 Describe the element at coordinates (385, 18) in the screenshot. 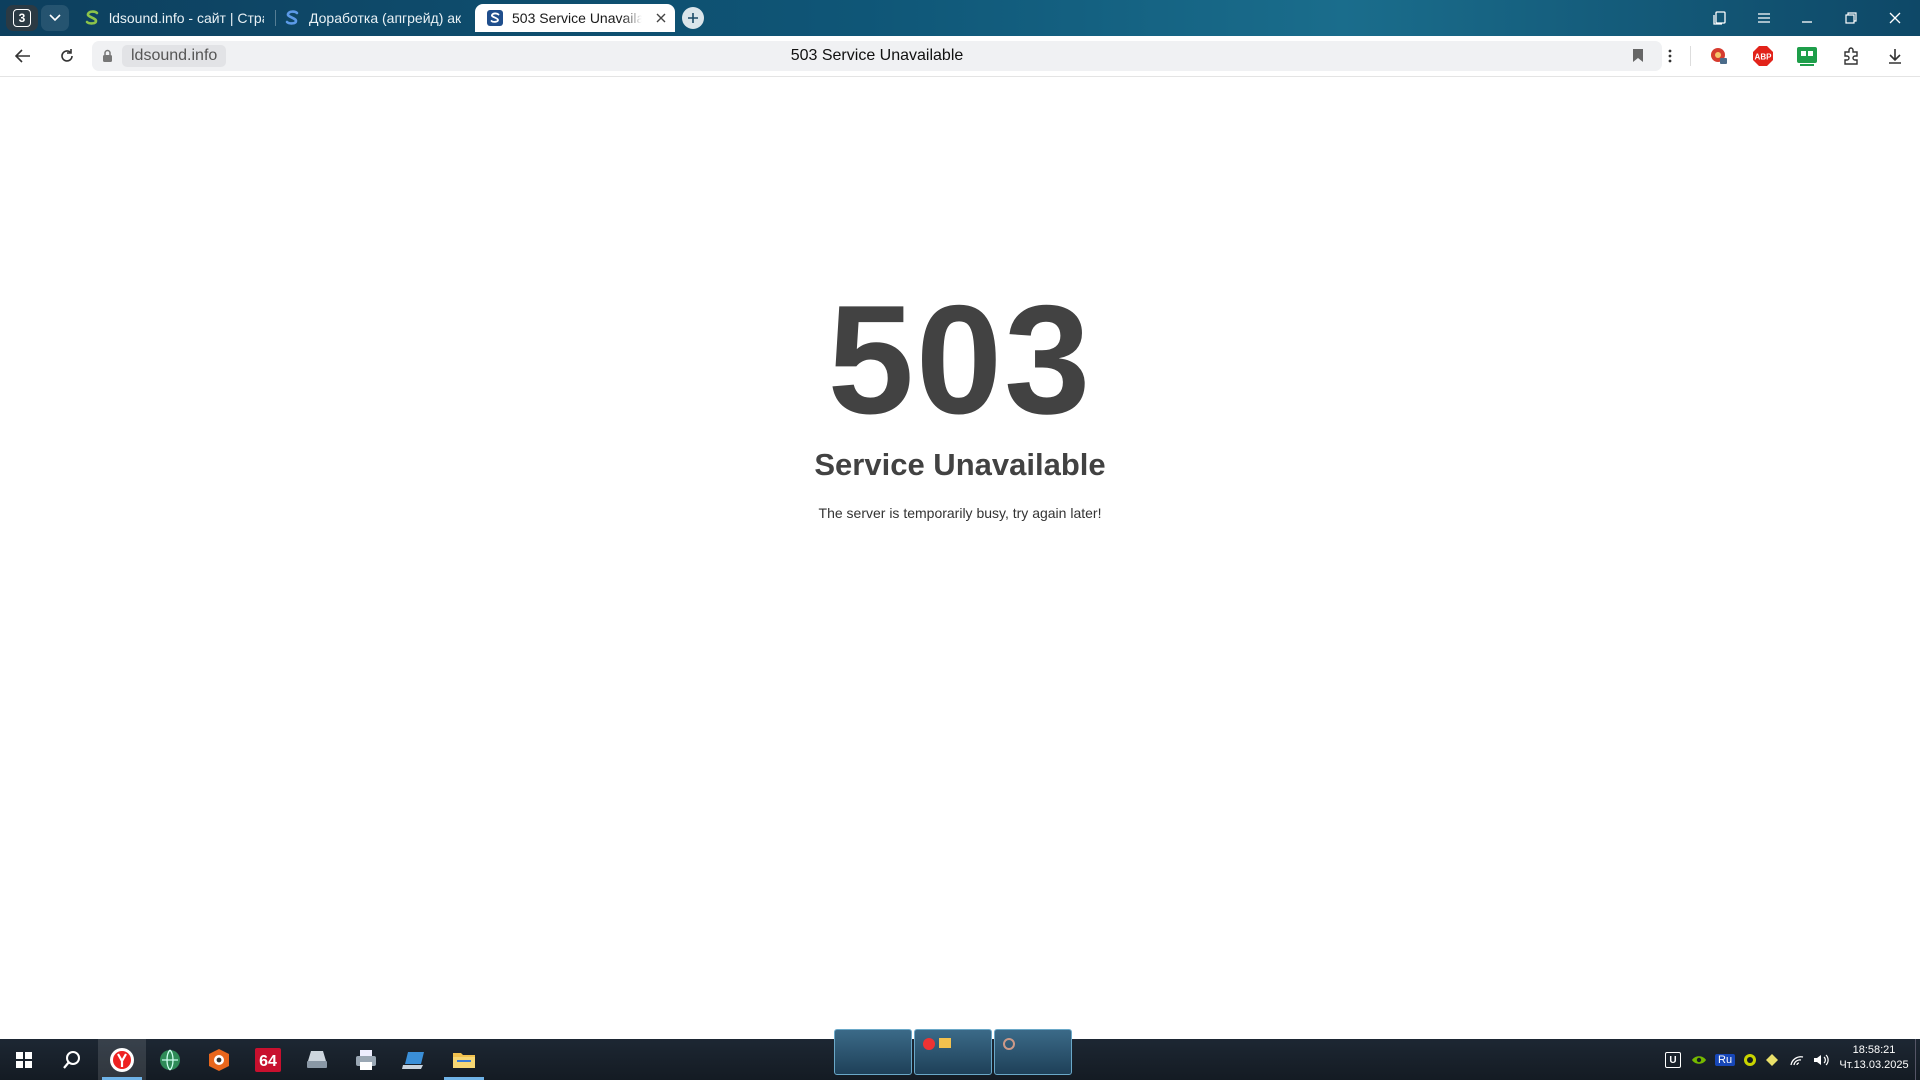

I see `tab-title: Доработка (апгрейд) ак` at that location.